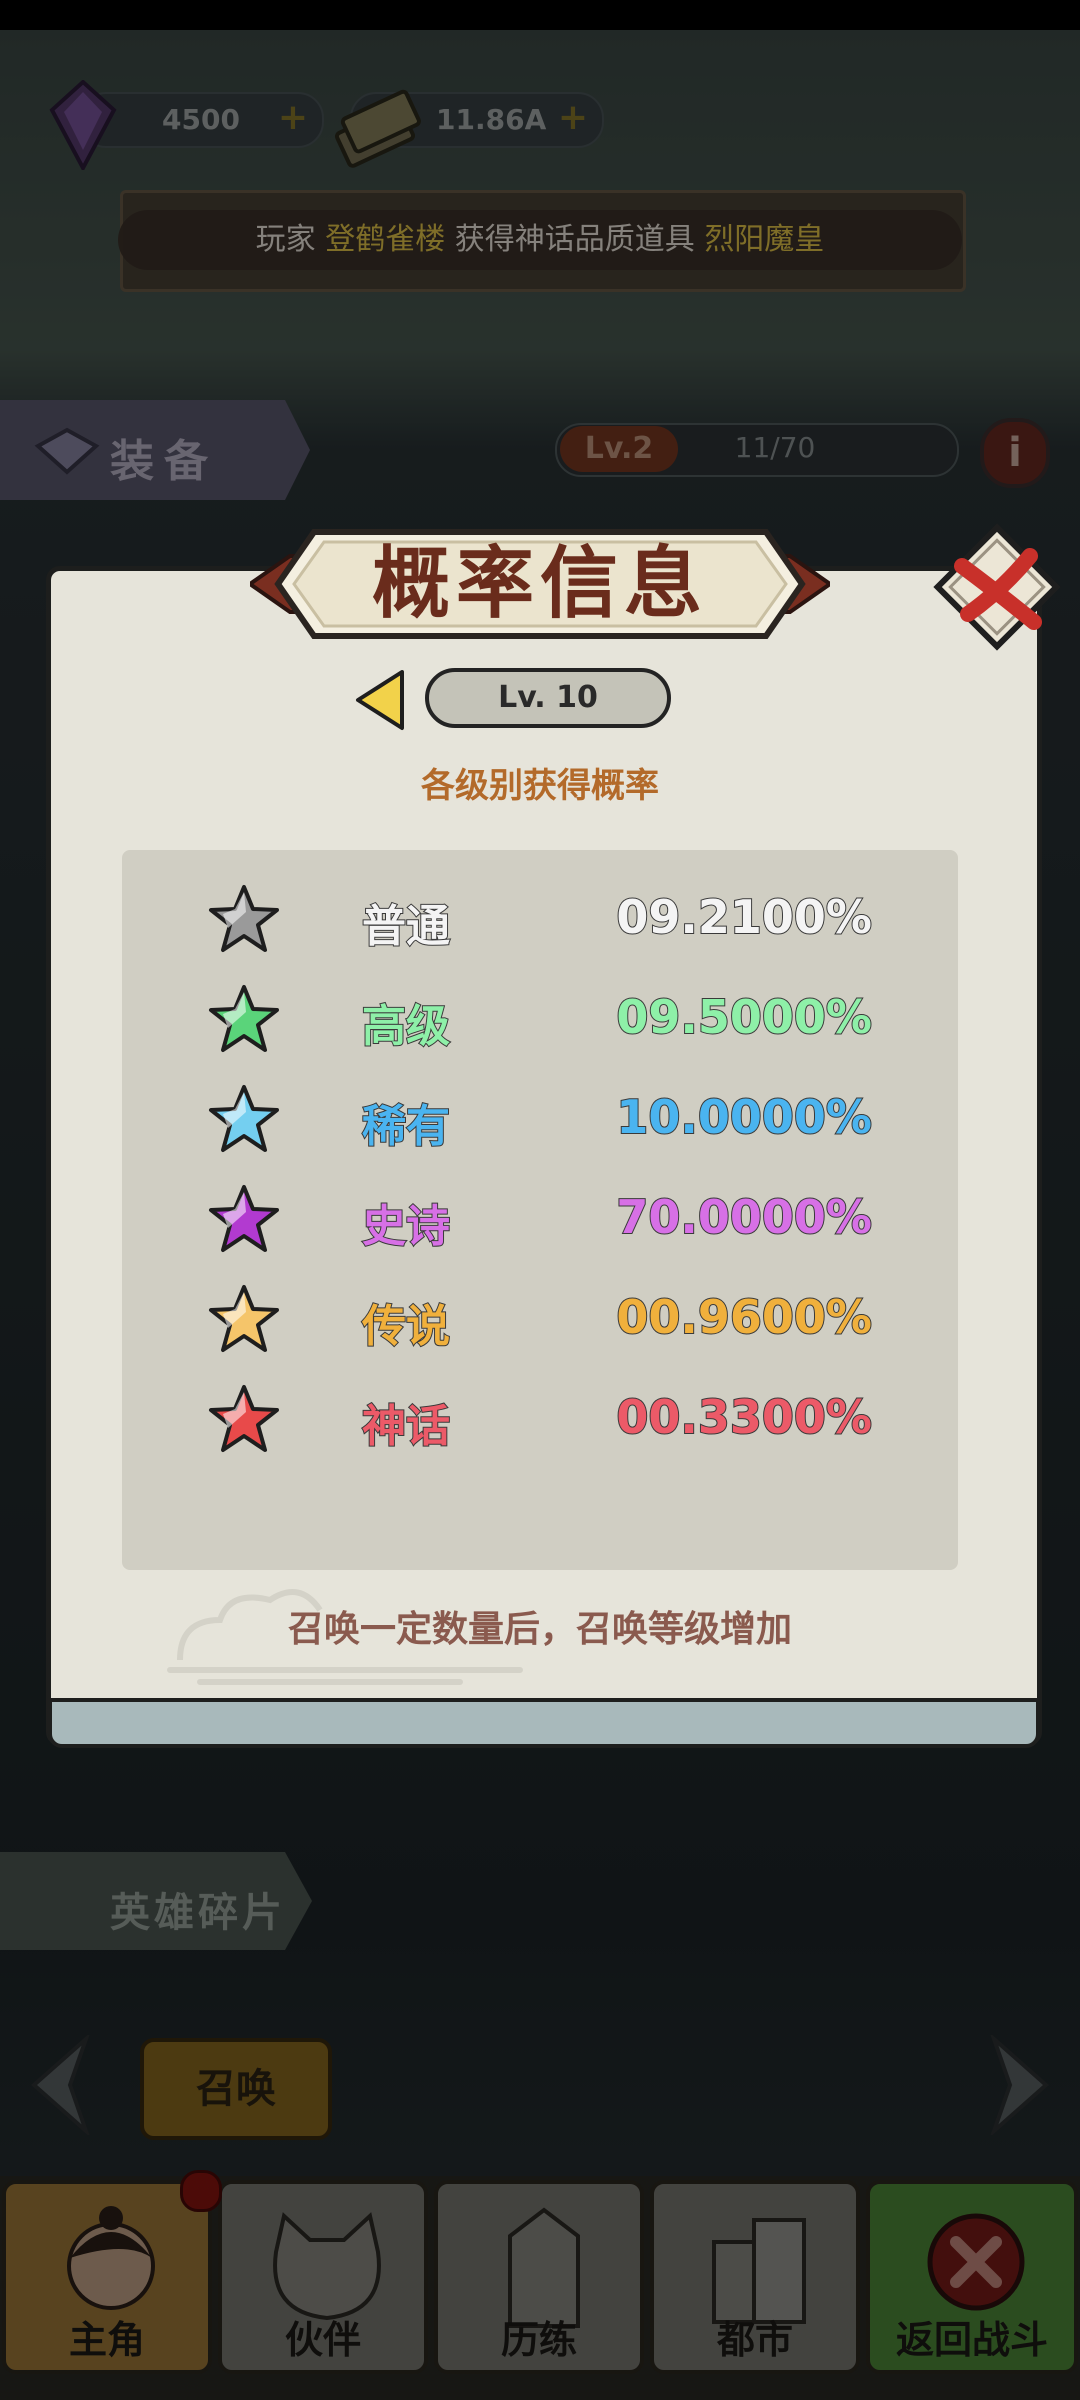  Describe the element at coordinates (406, 926) in the screenshot. I see `rarity-name: 普通` at that location.